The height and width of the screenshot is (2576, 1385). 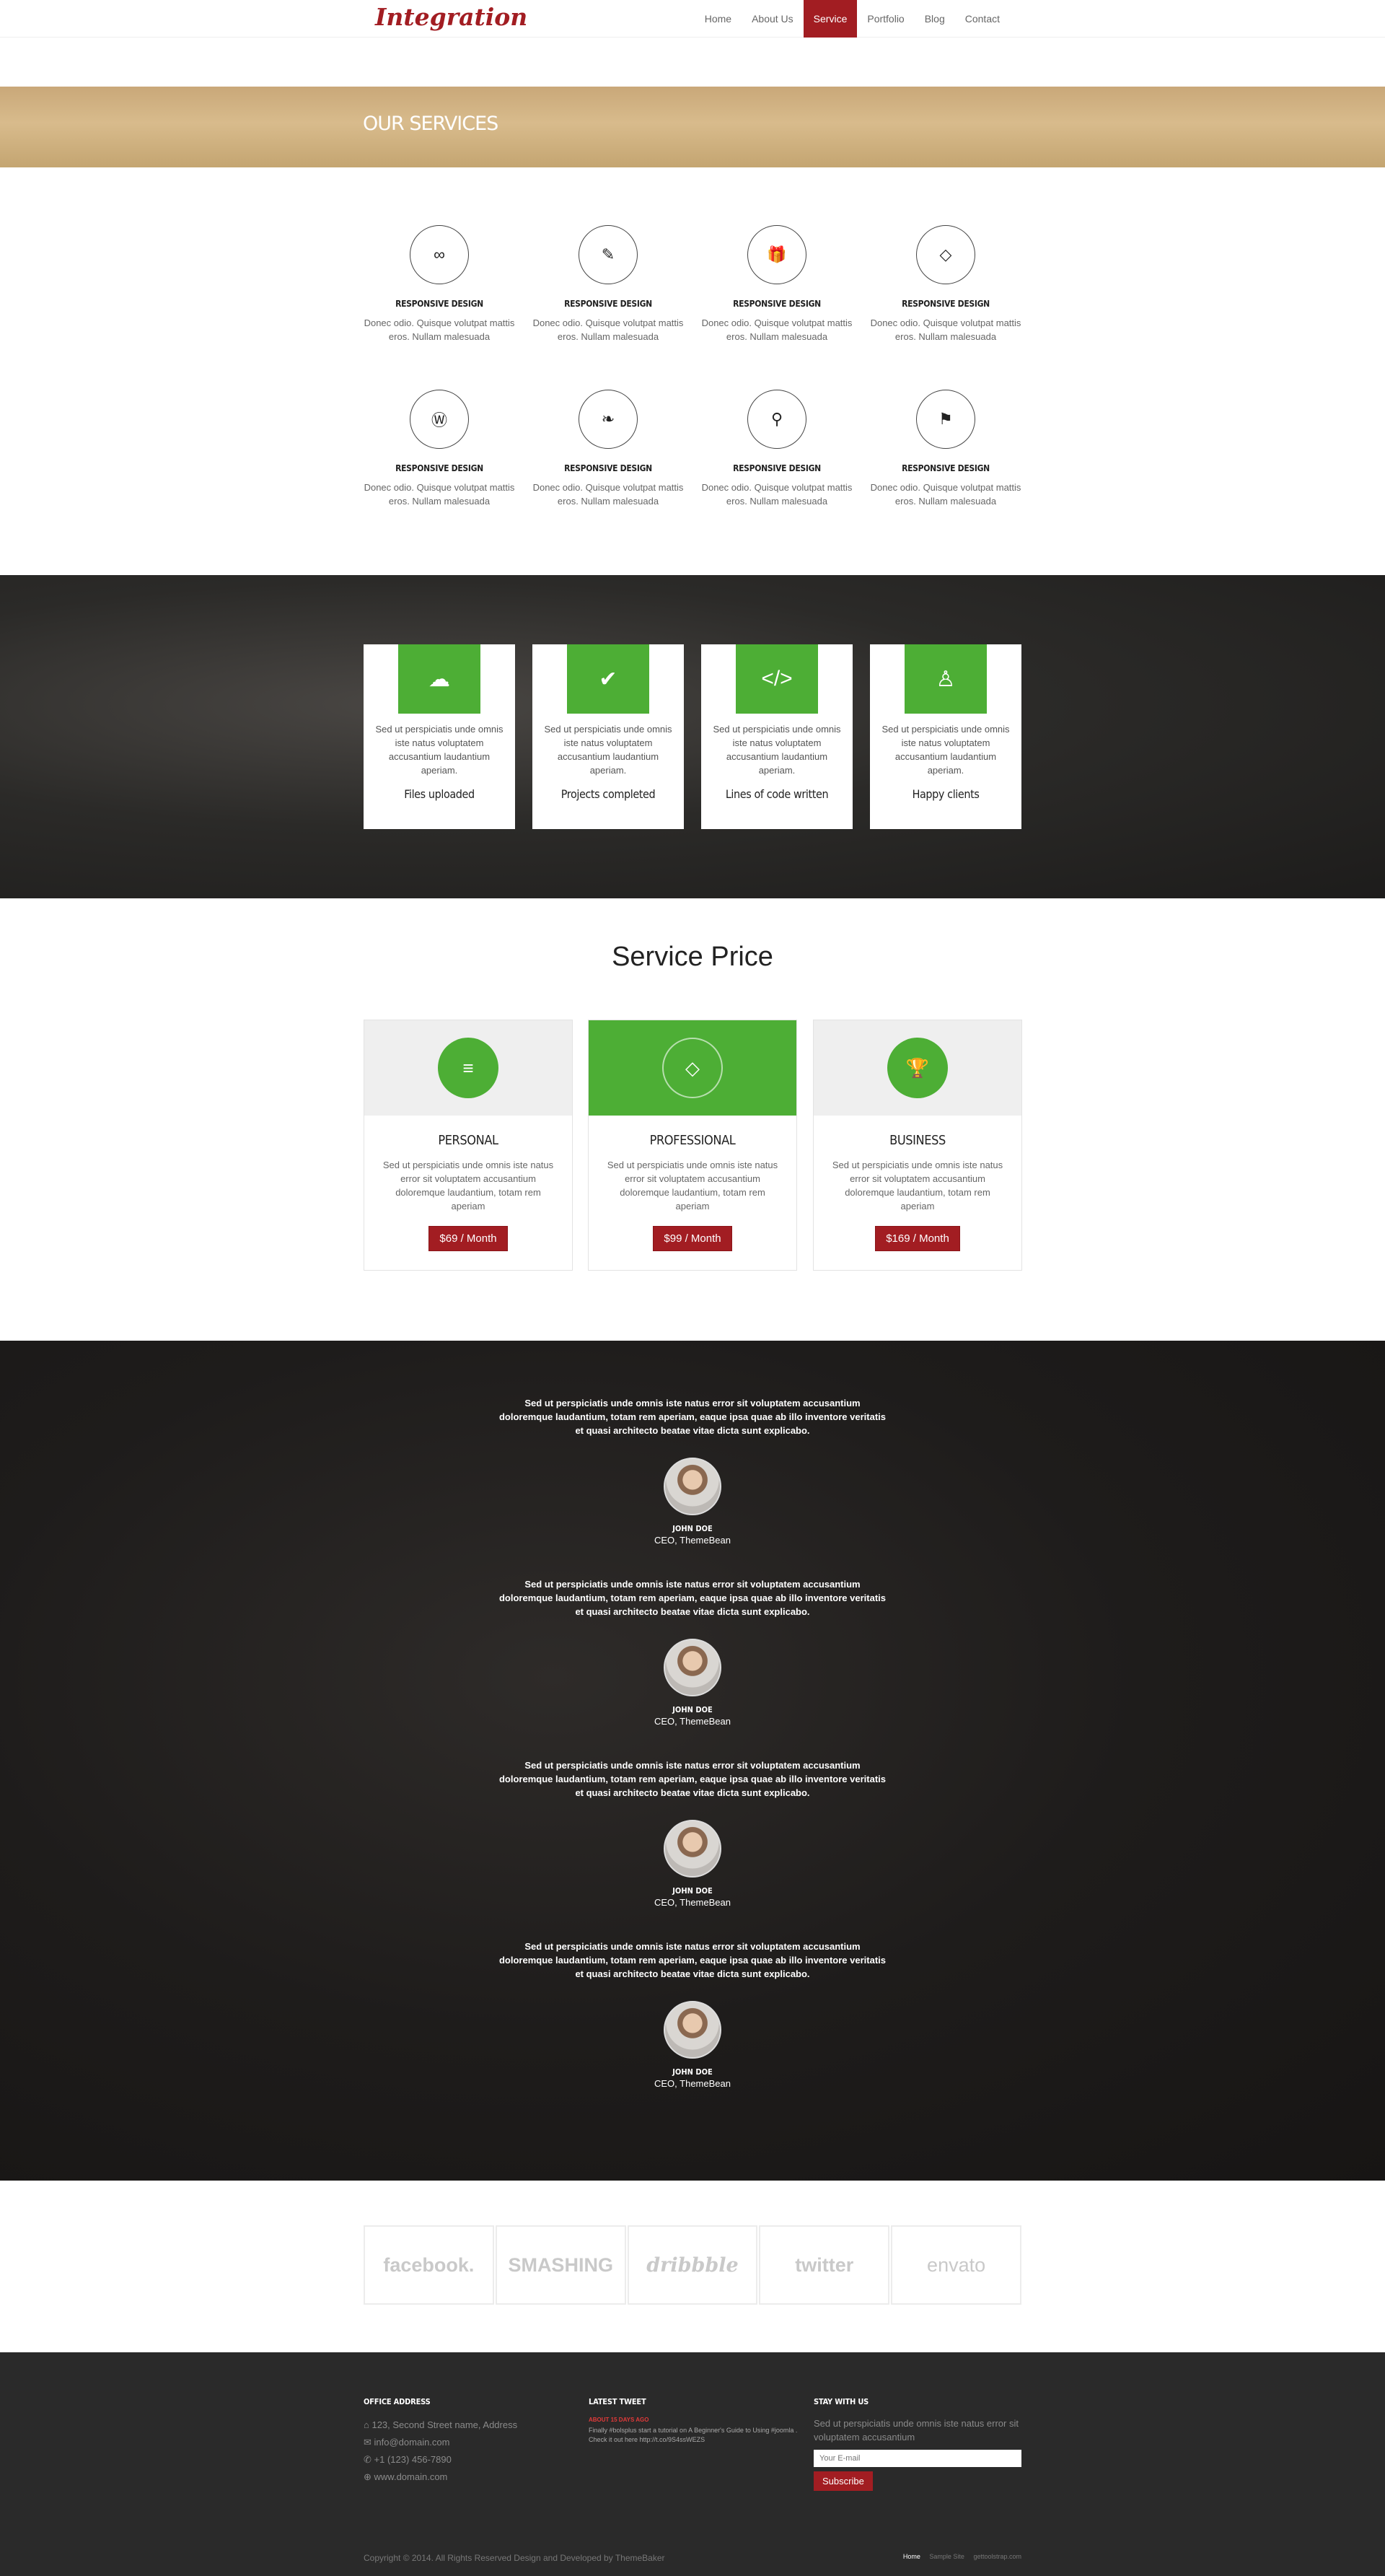 I want to click on nav-service: Service, so click(x=830, y=19).